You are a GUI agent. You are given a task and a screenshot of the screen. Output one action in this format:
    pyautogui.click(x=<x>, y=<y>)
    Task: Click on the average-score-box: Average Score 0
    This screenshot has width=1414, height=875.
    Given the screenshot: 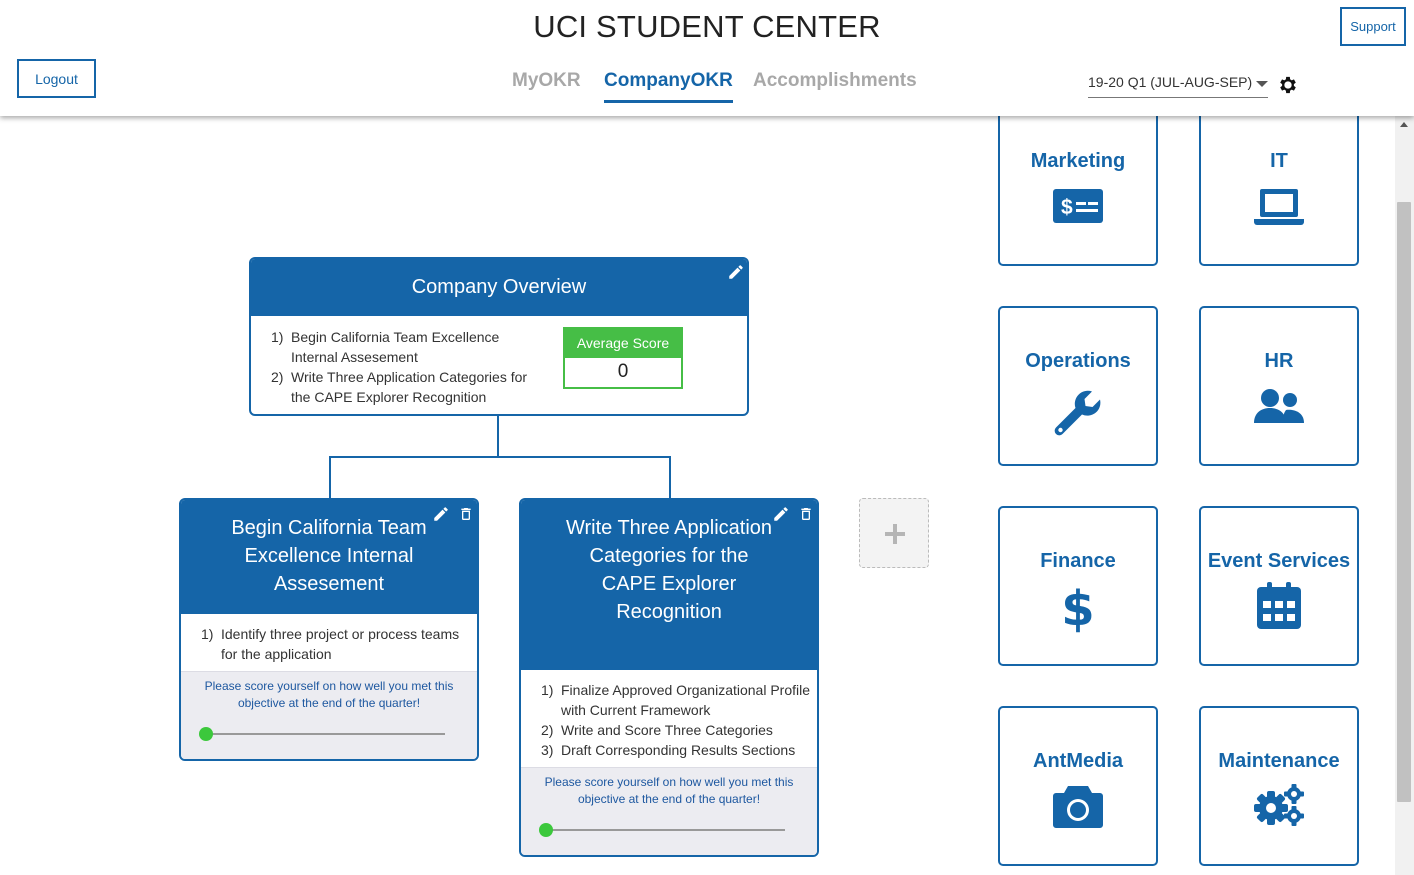 What is the action you would take?
    pyautogui.click(x=623, y=358)
    